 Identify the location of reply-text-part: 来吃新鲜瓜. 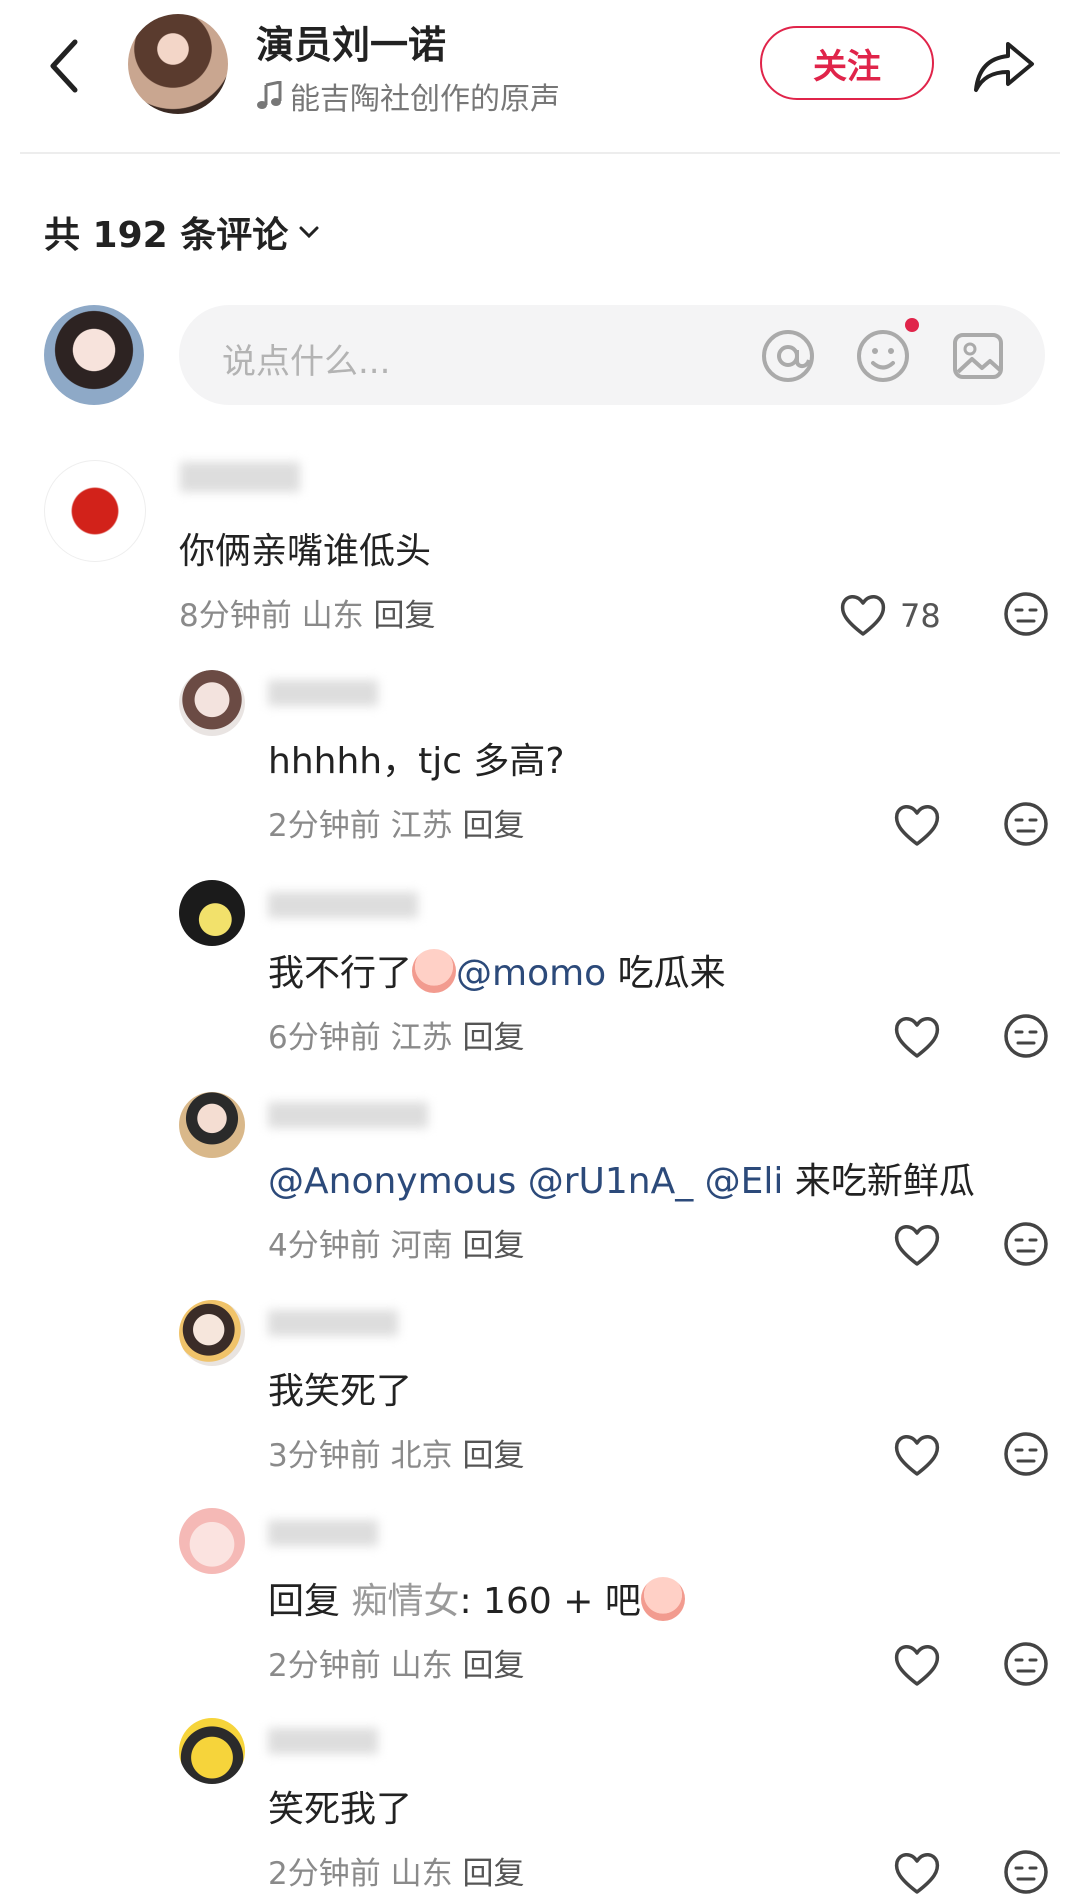
(879, 1181).